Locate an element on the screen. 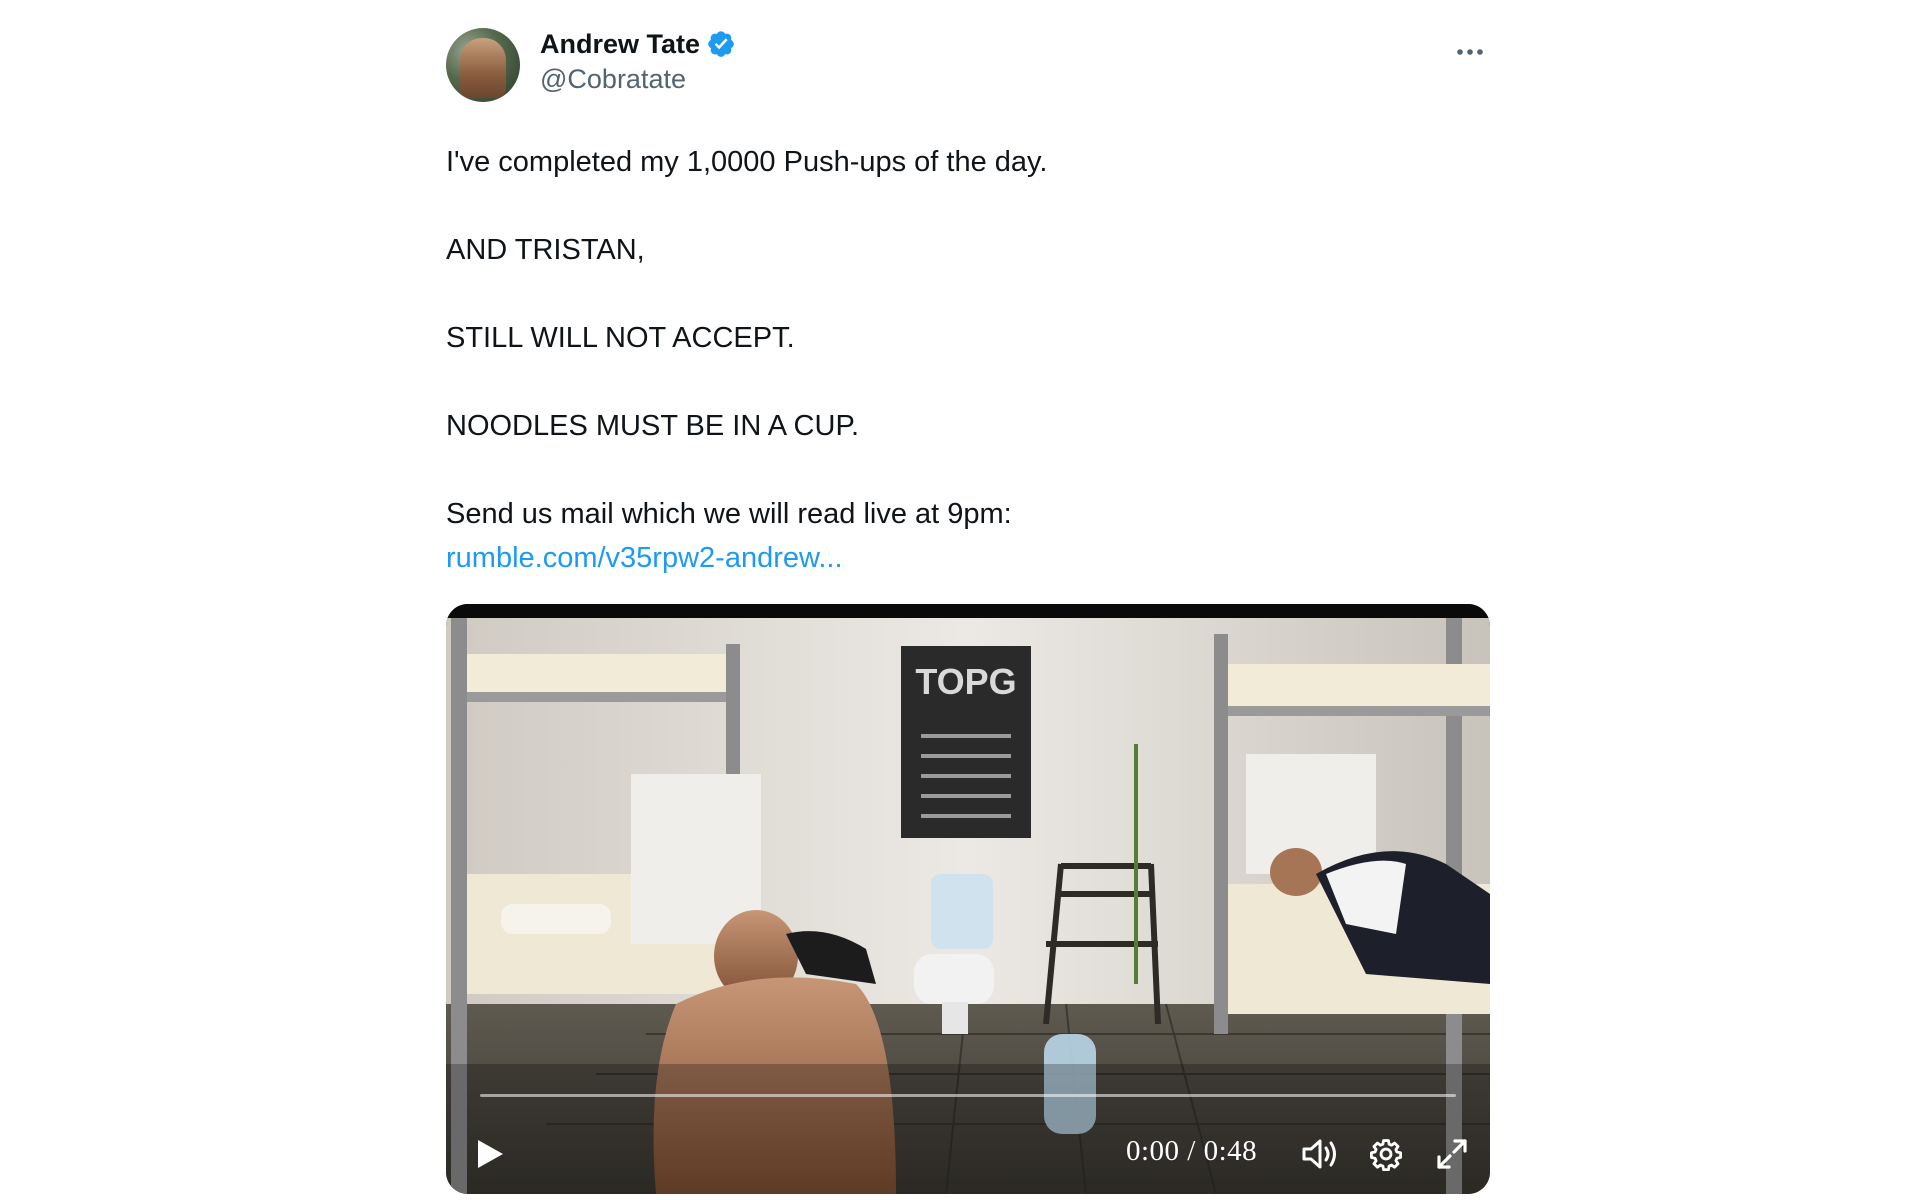 This screenshot has width=1920, height=1200. more-horizontal-icon is located at coordinates (1470, 52).